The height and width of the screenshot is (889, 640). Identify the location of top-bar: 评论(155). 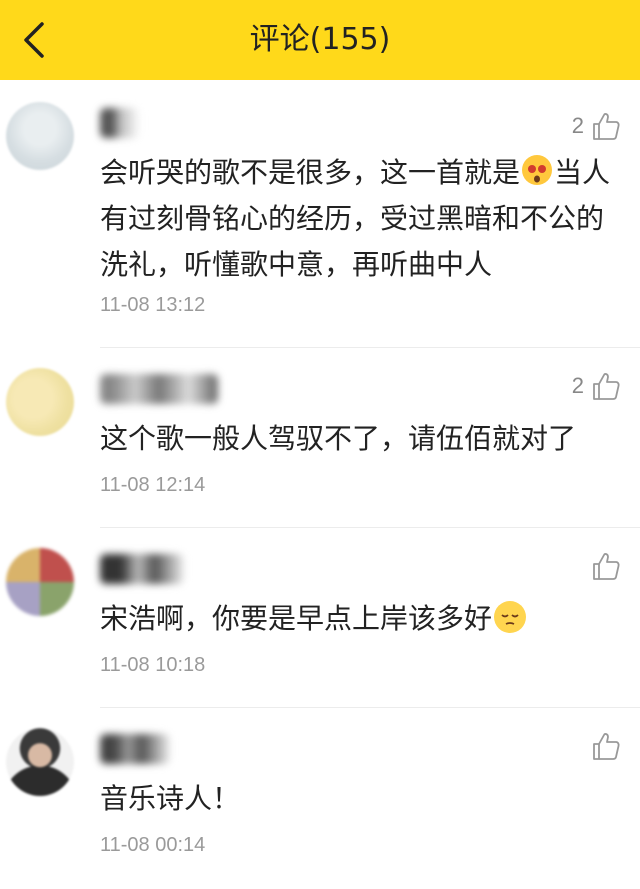
(320, 40).